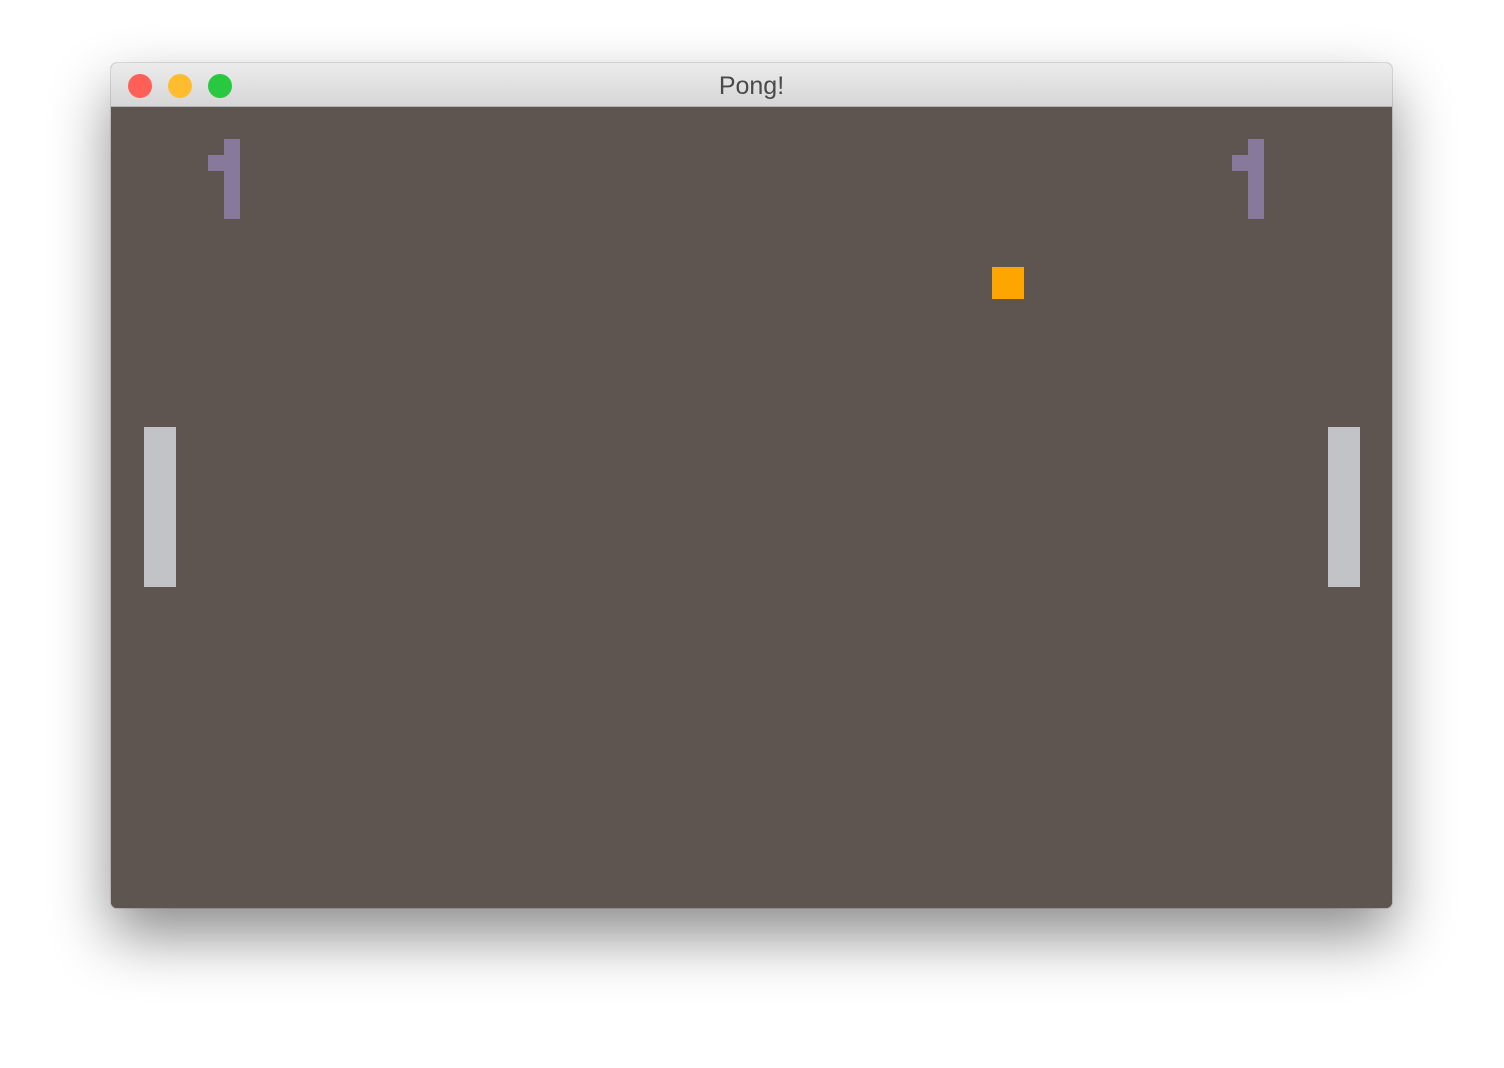  I want to click on right-score-digit-flag, so click(1240, 163).